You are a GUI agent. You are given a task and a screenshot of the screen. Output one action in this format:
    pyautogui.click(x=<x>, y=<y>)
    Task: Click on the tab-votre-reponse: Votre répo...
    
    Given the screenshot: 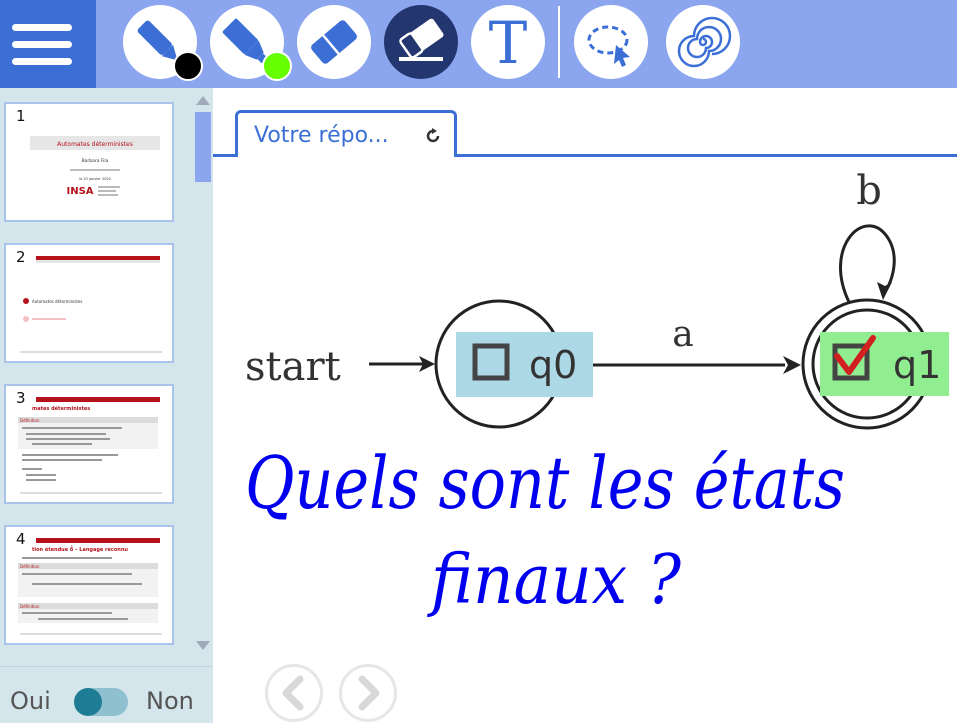 What is the action you would take?
    pyautogui.click(x=346, y=133)
    